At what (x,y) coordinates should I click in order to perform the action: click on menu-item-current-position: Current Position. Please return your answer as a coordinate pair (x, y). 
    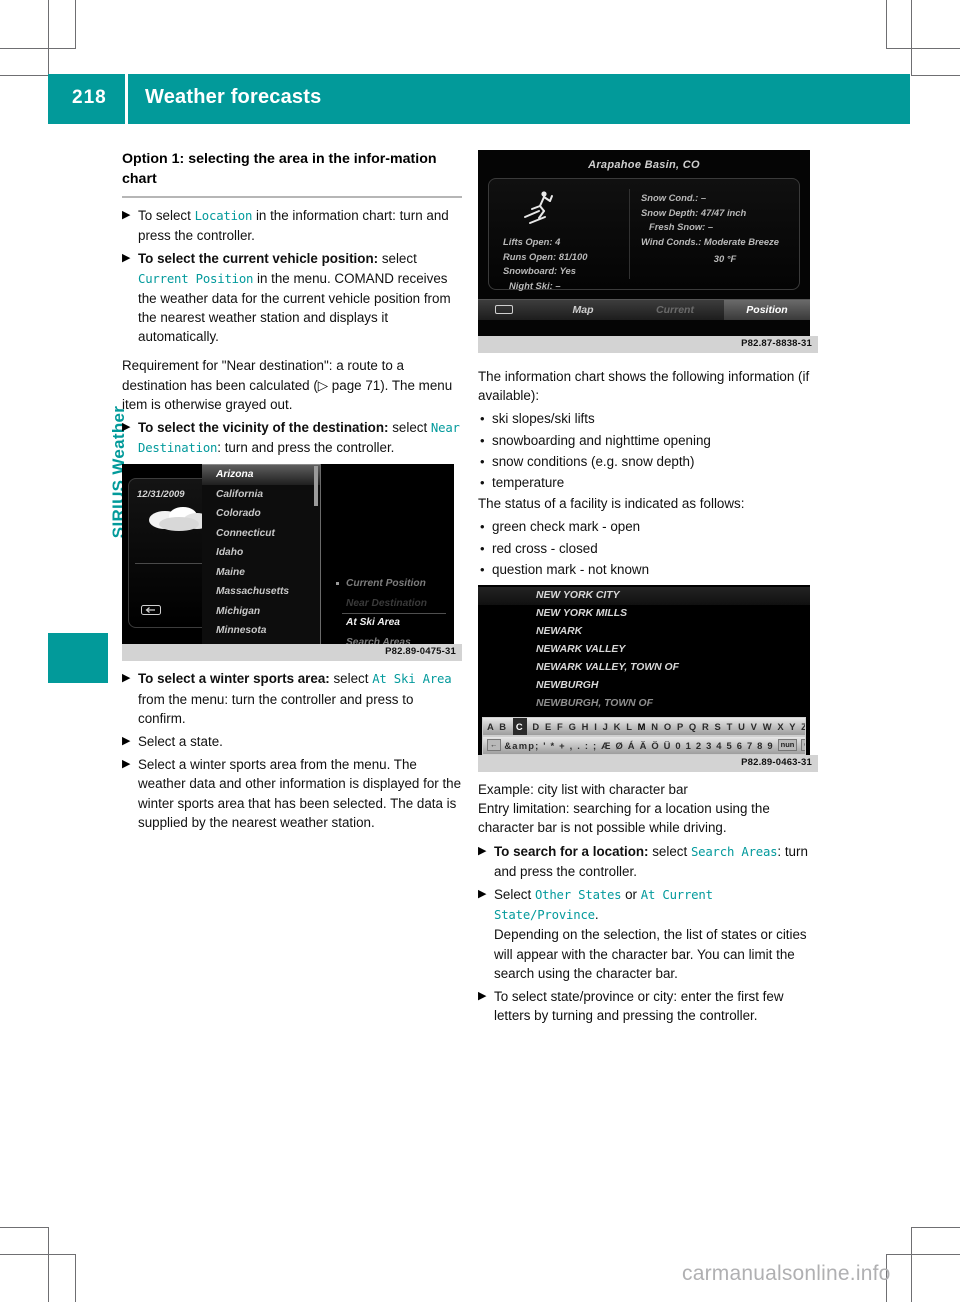
    Looking at the image, I should click on (391, 584).